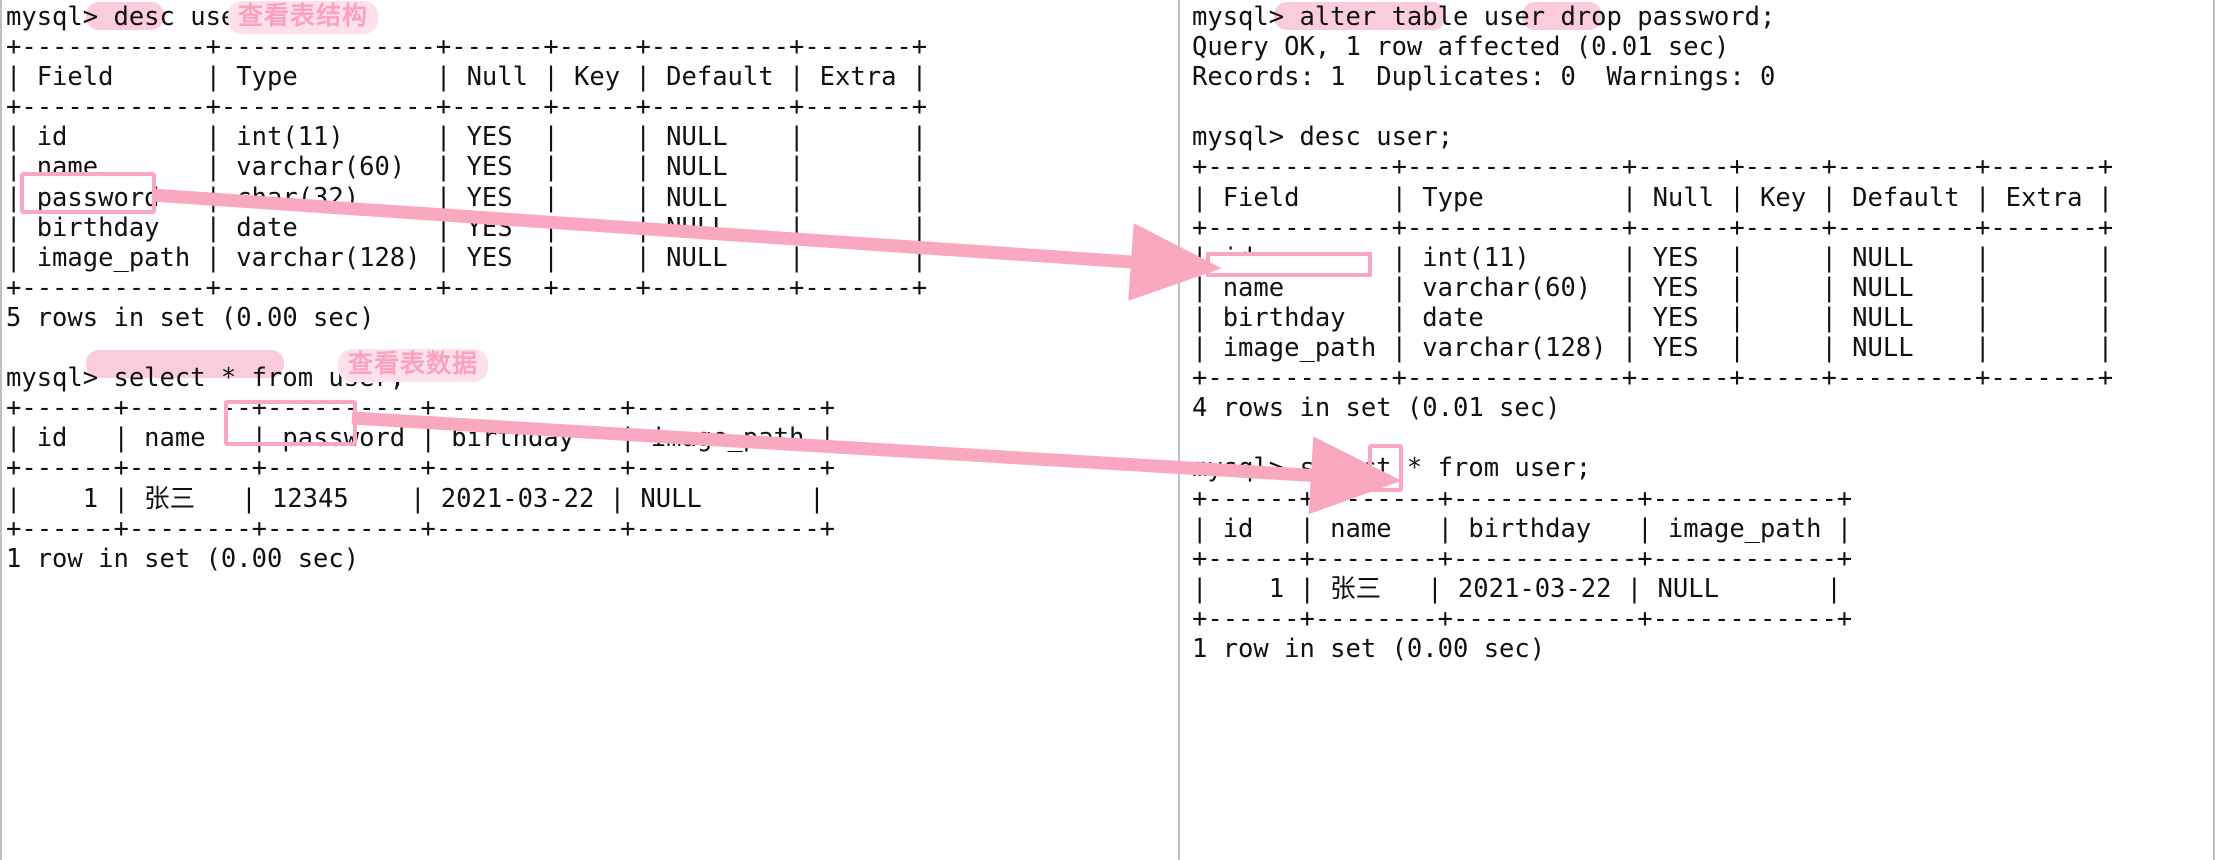 The width and height of the screenshot is (2215, 860). Describe the element at coordinates (1179, 430) in the screenshot. I see `panel-divider` at that location.